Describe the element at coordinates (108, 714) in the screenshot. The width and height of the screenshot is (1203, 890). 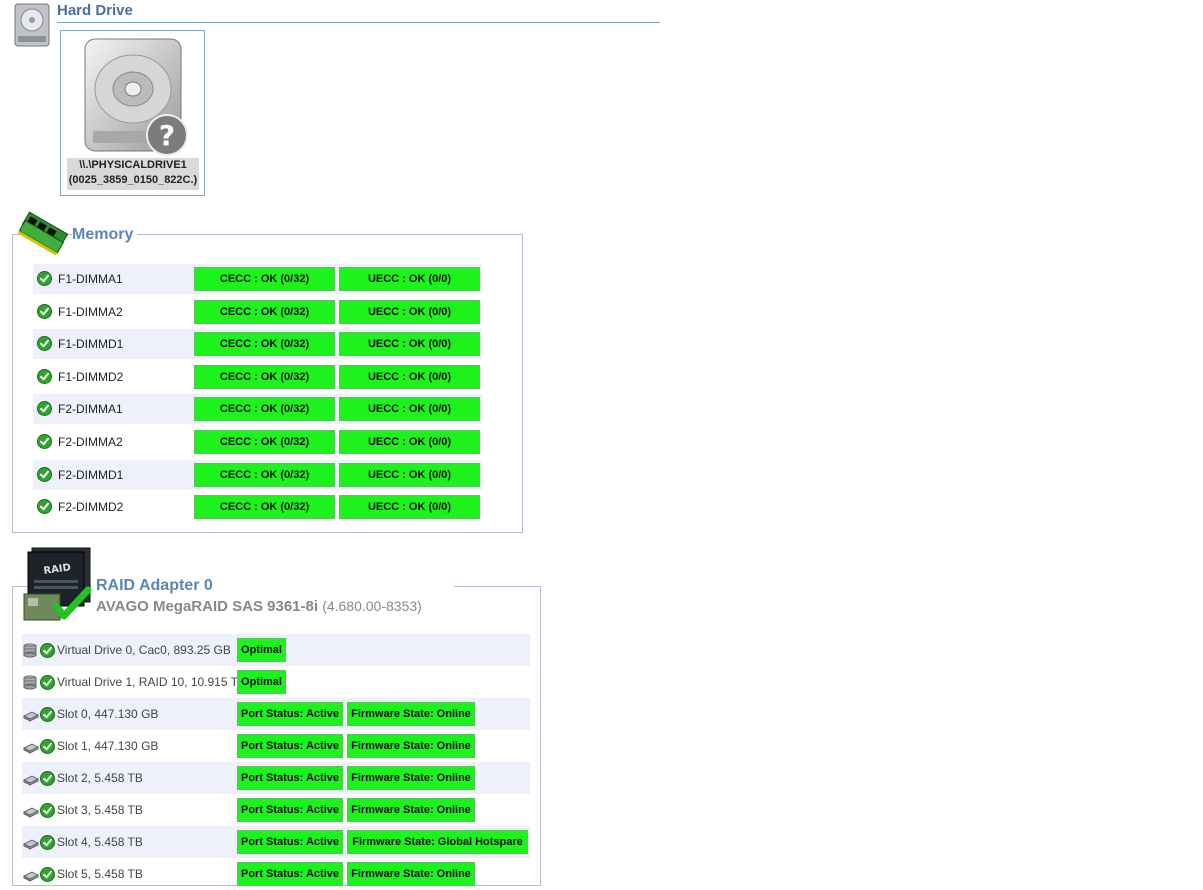
I see `raid-row-label: Slot 0, 447.130 GB` at that location.